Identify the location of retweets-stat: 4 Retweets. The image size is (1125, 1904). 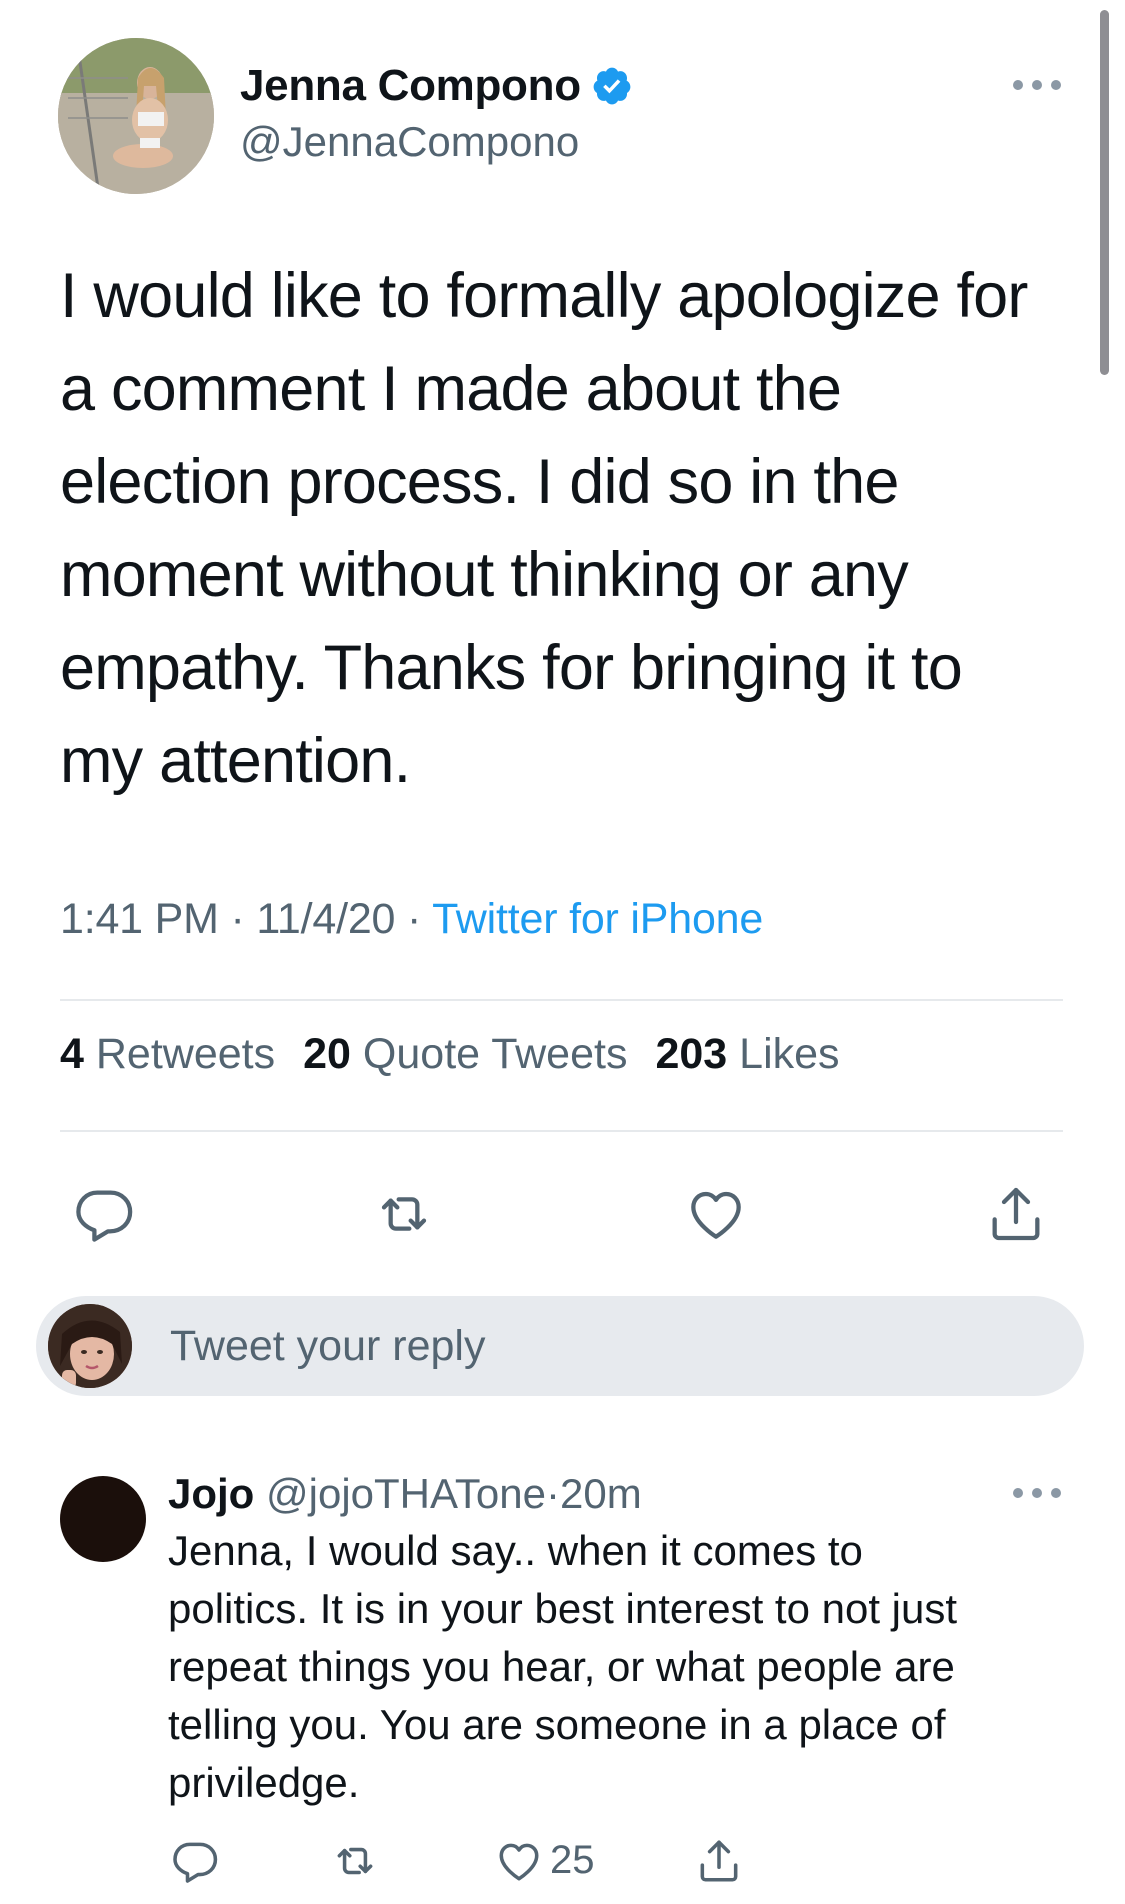
(167, 1054).